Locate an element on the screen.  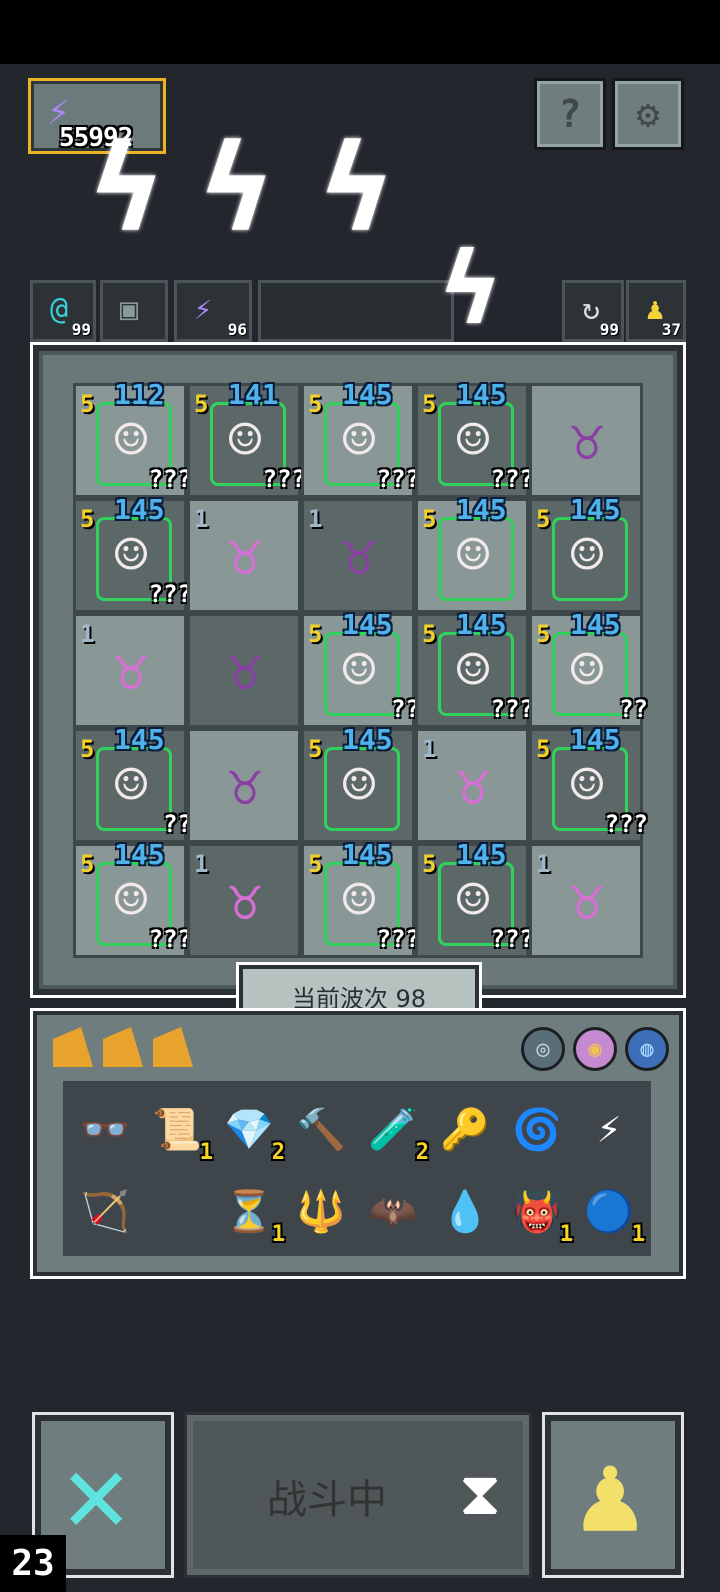
energy-counter: ⚡ 55992 is located at coordinates (97, 116).